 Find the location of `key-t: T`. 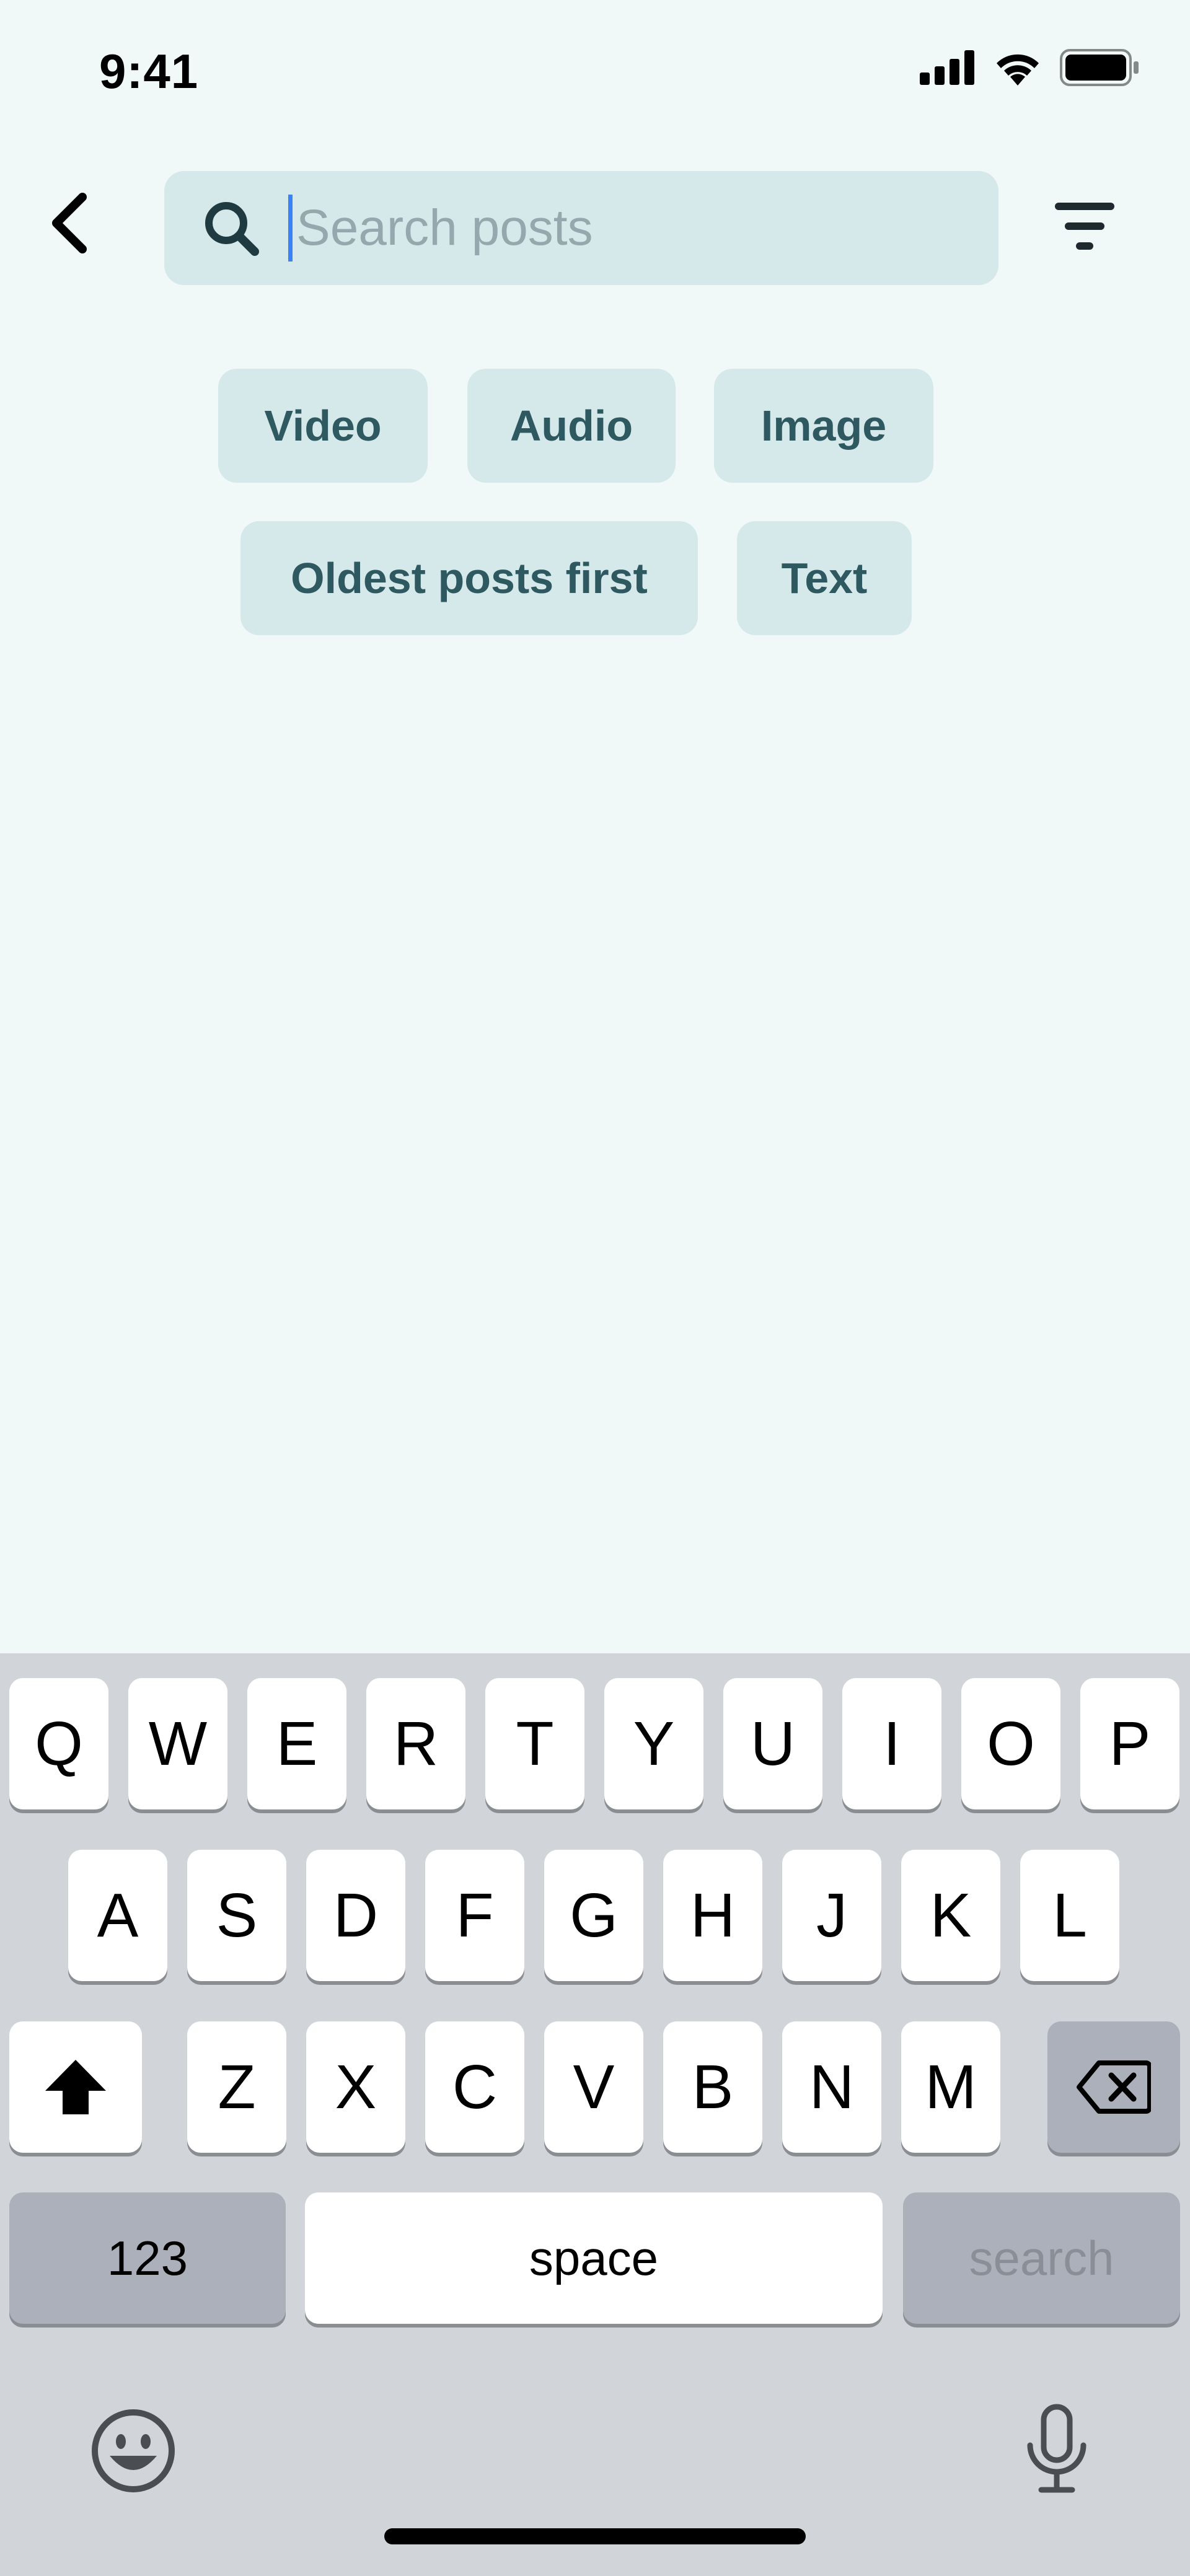

key-t: T is located at coordinates (534, 1744).